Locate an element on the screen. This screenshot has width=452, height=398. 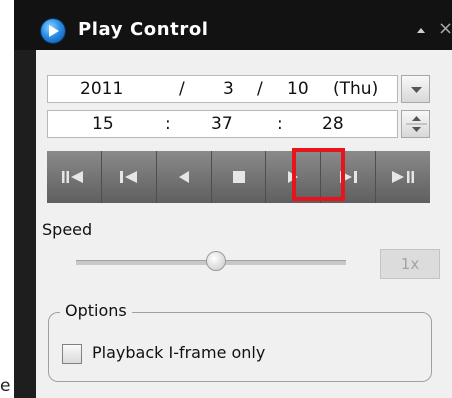
window-title: Play Control is located at coordinates (143, 29).